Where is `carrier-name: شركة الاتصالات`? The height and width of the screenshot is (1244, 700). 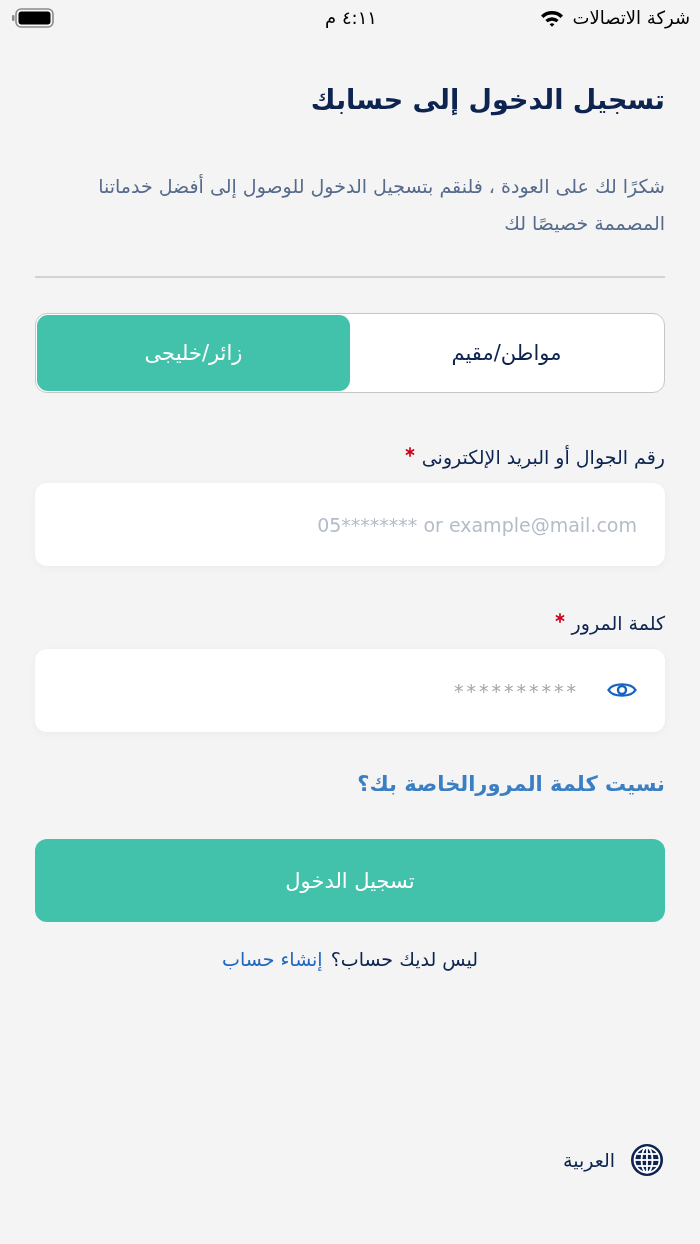 carrier-name: شركة الاتصالات is located at coordinates (631, 18).